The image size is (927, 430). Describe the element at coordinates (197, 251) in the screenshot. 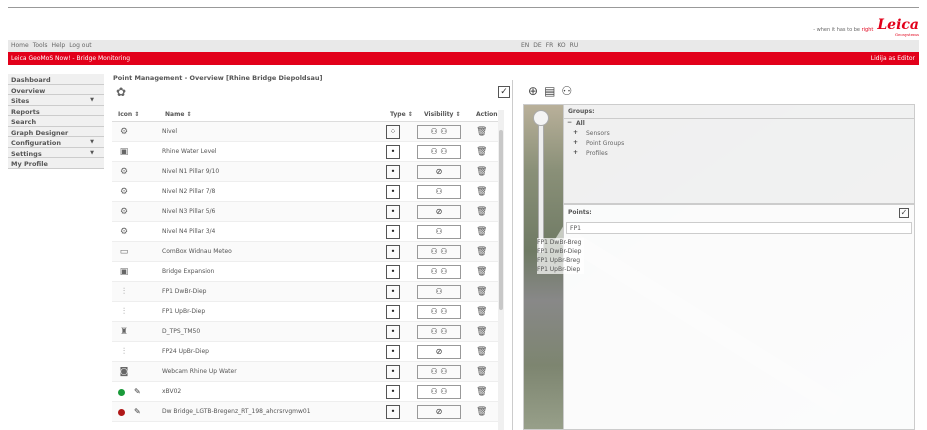

I see `point-name: ComBox Widnau Meteo` at that location.